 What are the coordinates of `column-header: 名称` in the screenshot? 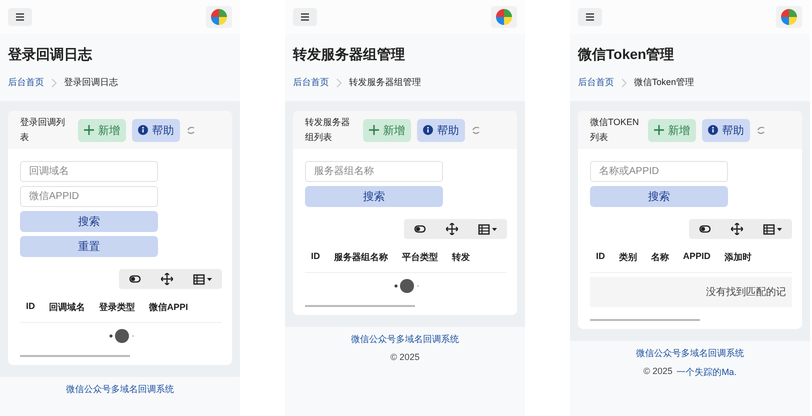 It's located at (660, 257).